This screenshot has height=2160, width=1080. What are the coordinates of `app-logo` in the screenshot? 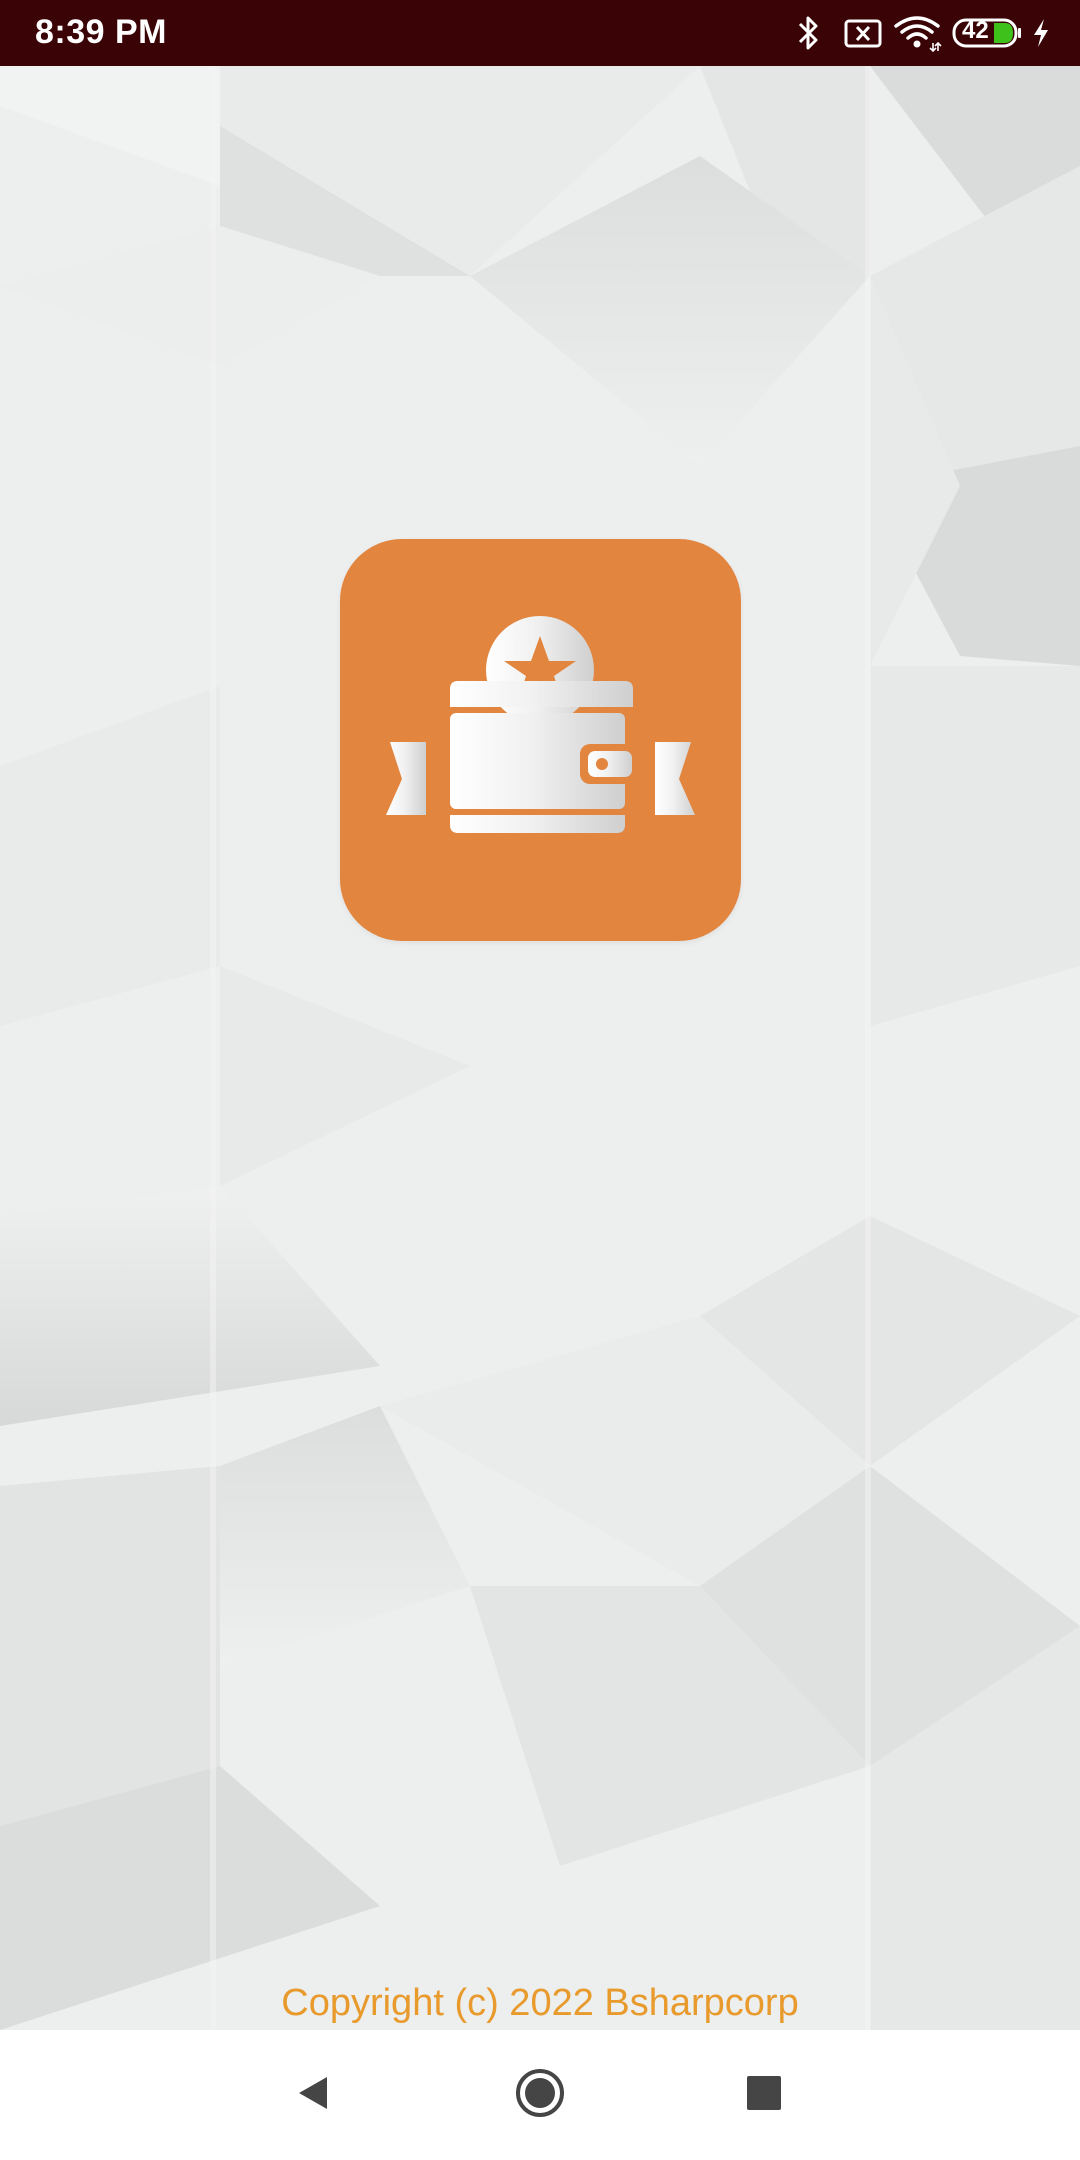 It's located at (540, 740).